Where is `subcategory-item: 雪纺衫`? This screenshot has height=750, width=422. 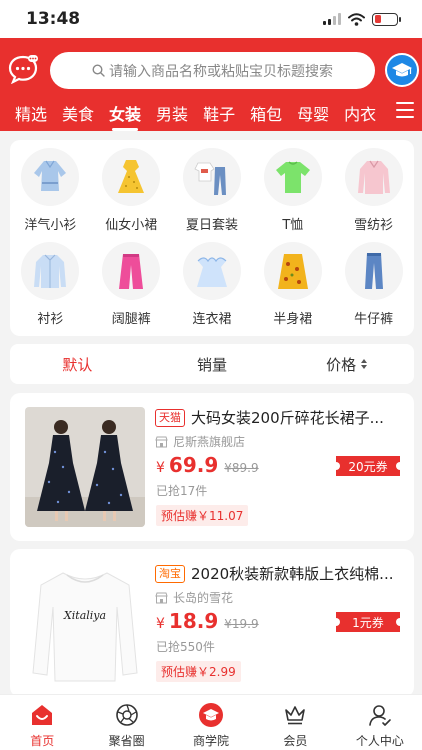
subcategory-item: 雪纺衫 is located at coordinates (373, 194).